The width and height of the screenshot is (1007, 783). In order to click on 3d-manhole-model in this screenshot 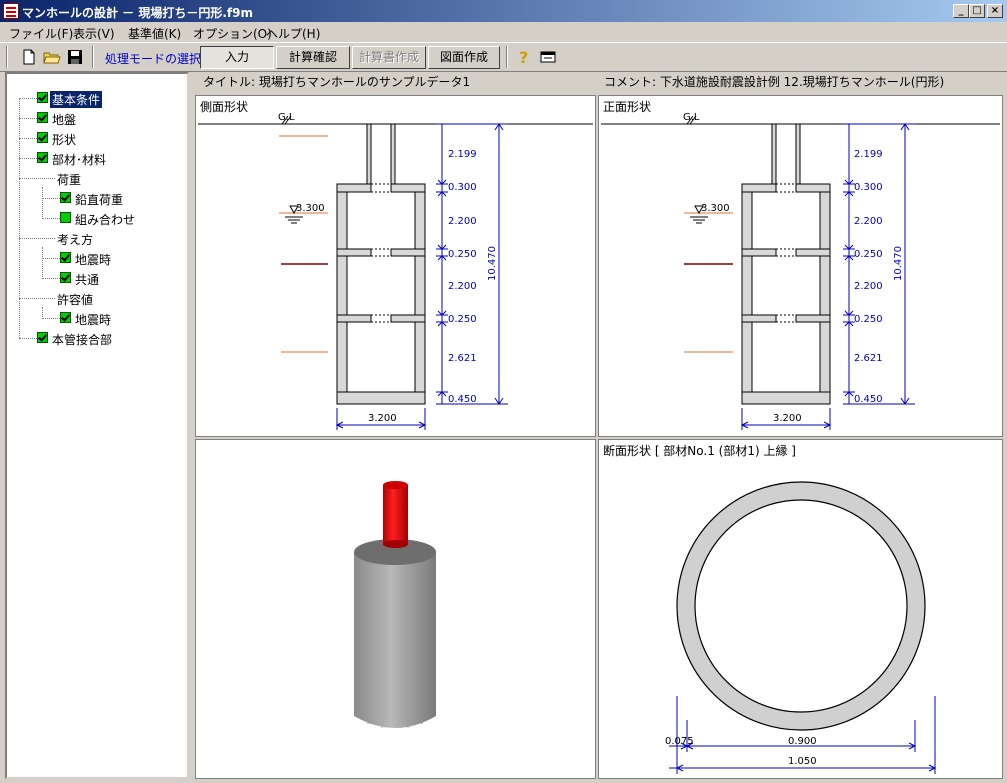, I will do `click(395, 604)`.